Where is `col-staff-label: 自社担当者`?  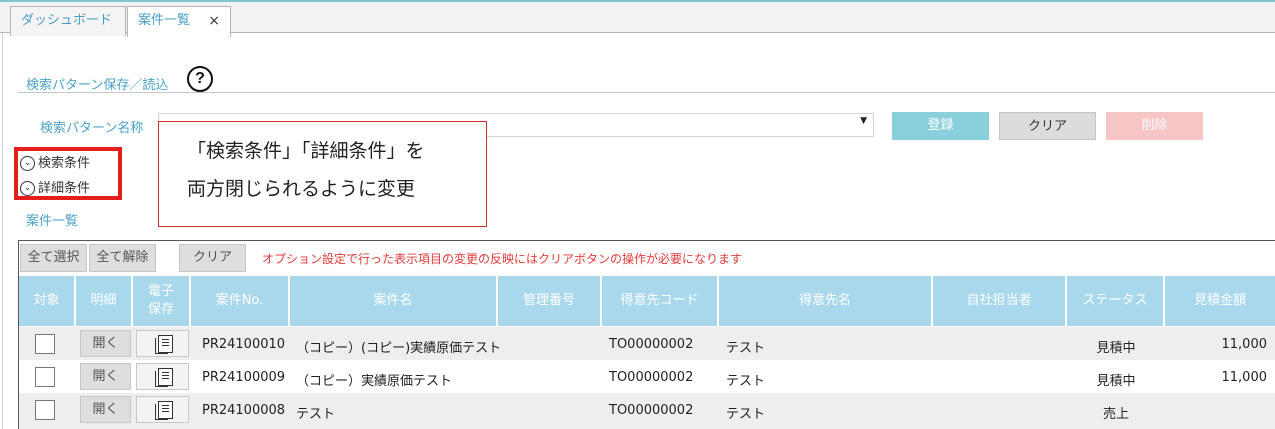 col-staff-label: 自社担当者 is located at coordinates (999, 300).